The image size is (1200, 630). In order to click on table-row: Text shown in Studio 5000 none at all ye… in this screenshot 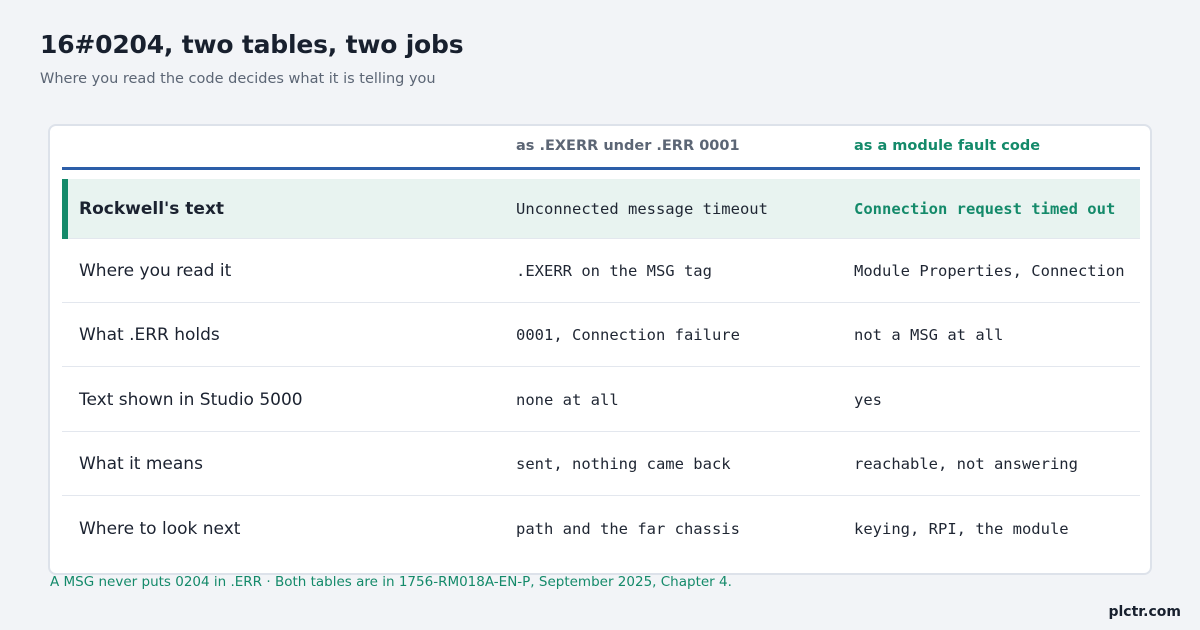, I will do `click(601, 400)`.